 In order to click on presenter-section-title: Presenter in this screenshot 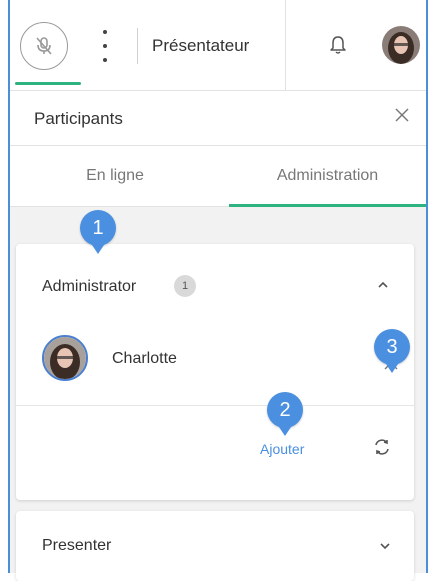, I will do `click(76, 546)`.